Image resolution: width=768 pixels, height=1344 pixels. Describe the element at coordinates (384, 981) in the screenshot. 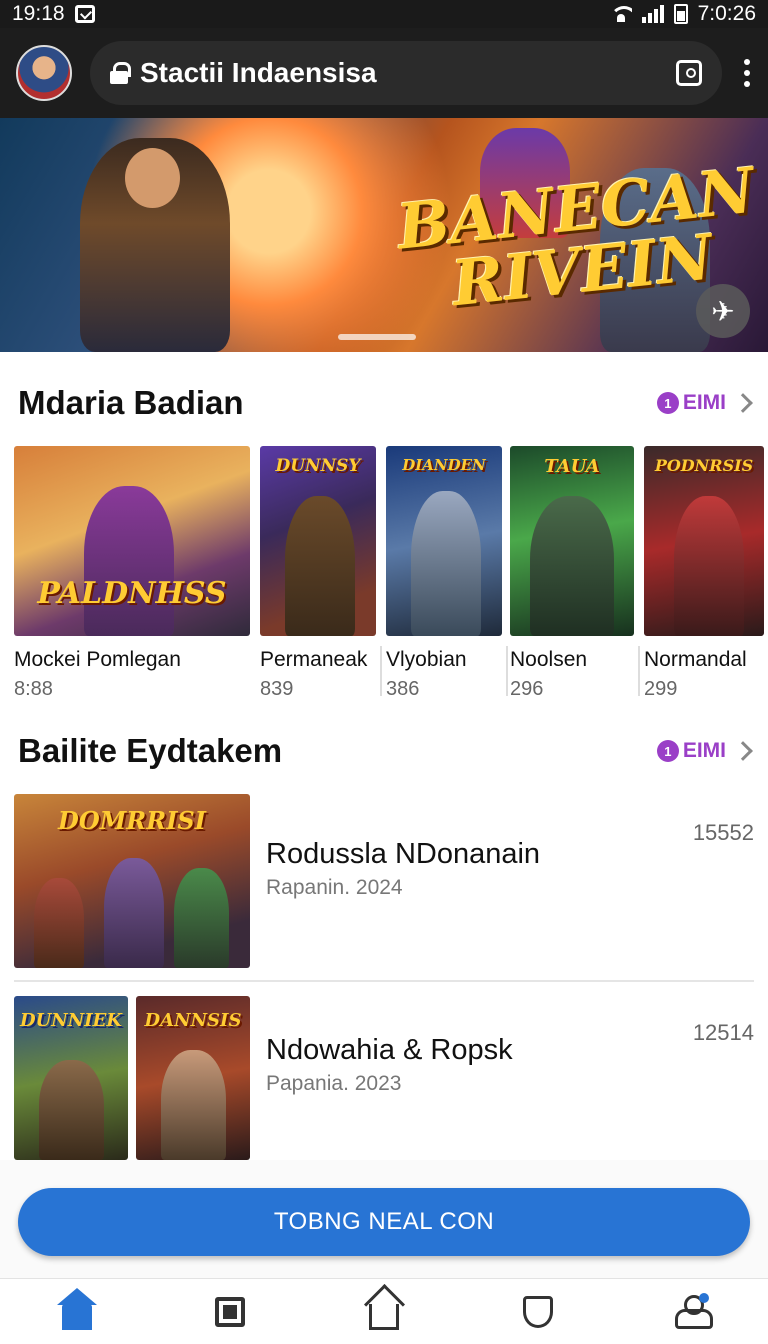

I see `divider` at that location.